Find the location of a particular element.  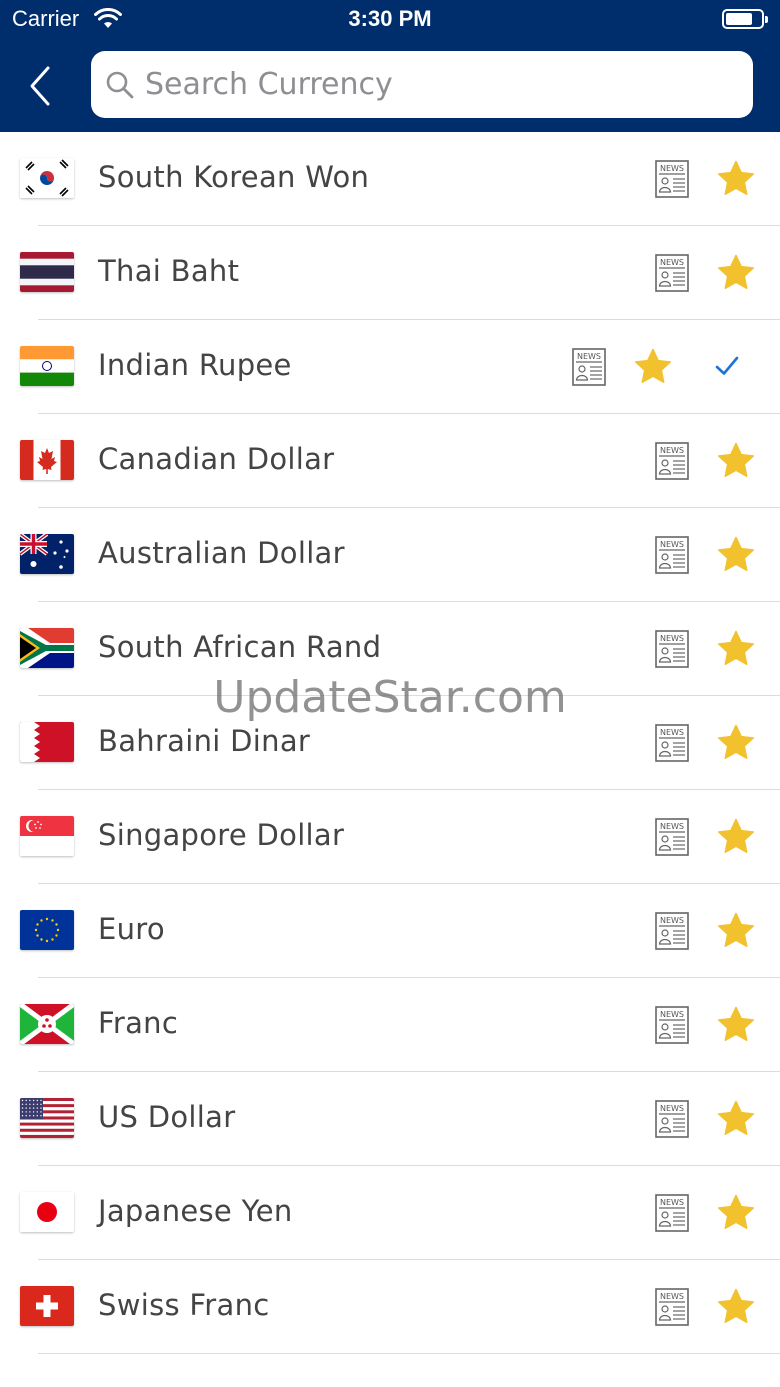

currency-row: Bahraini Dinar NEWS is located at coordinates (390, 743).